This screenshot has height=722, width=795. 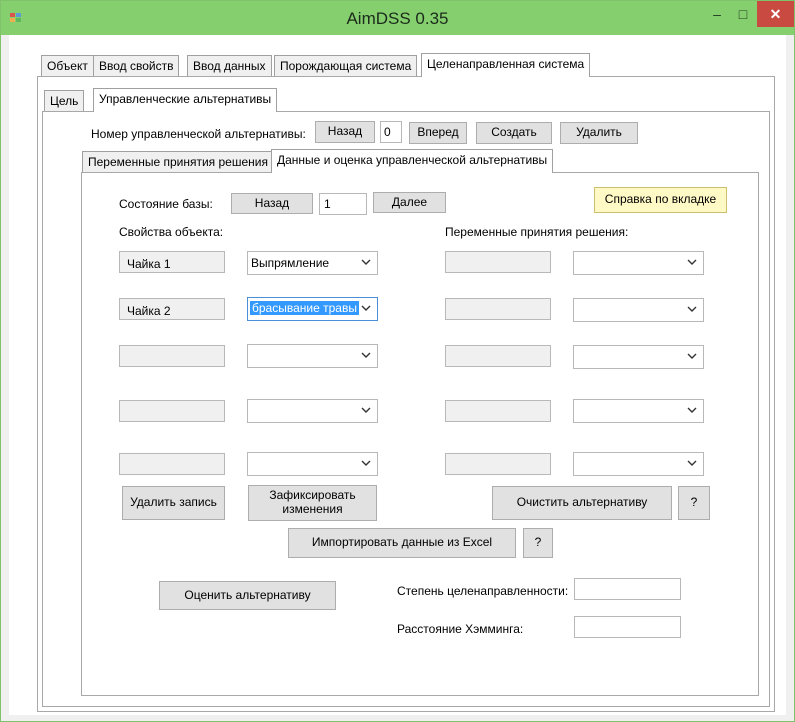 I want to click on clear-alternative-button: Очистить альтернативу, so click(x=582, y=503).